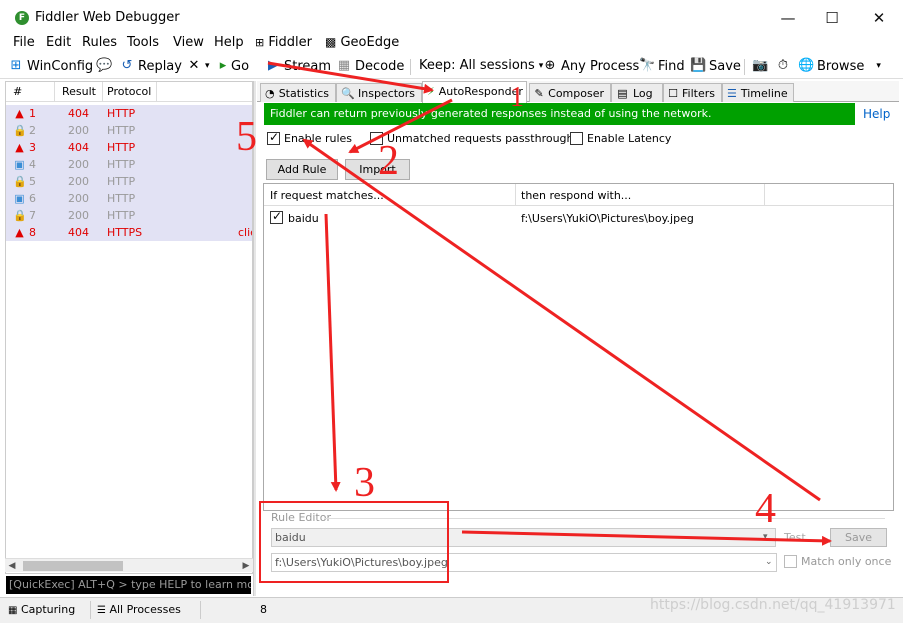 The height and width of the screenshot is (623, 903). Describe the element at coordinates (129, 130) in the screenshot. I see `table-row: 🔒 2 200 HTTP` at that location.